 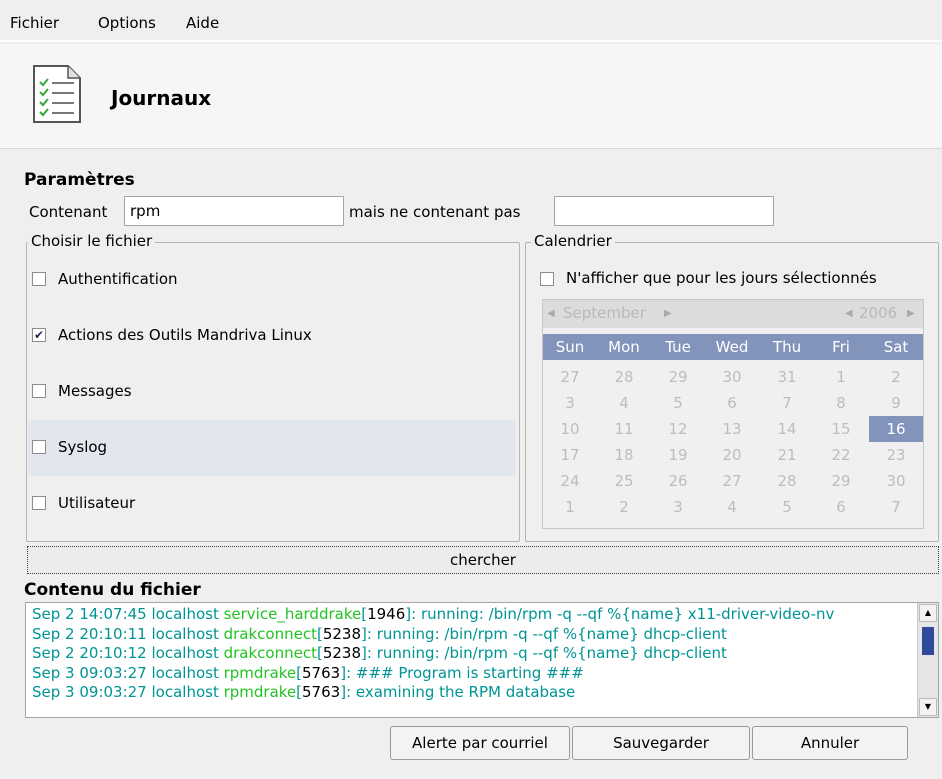 I want to click on calendar-day: 8, so click(x=841, y=403).